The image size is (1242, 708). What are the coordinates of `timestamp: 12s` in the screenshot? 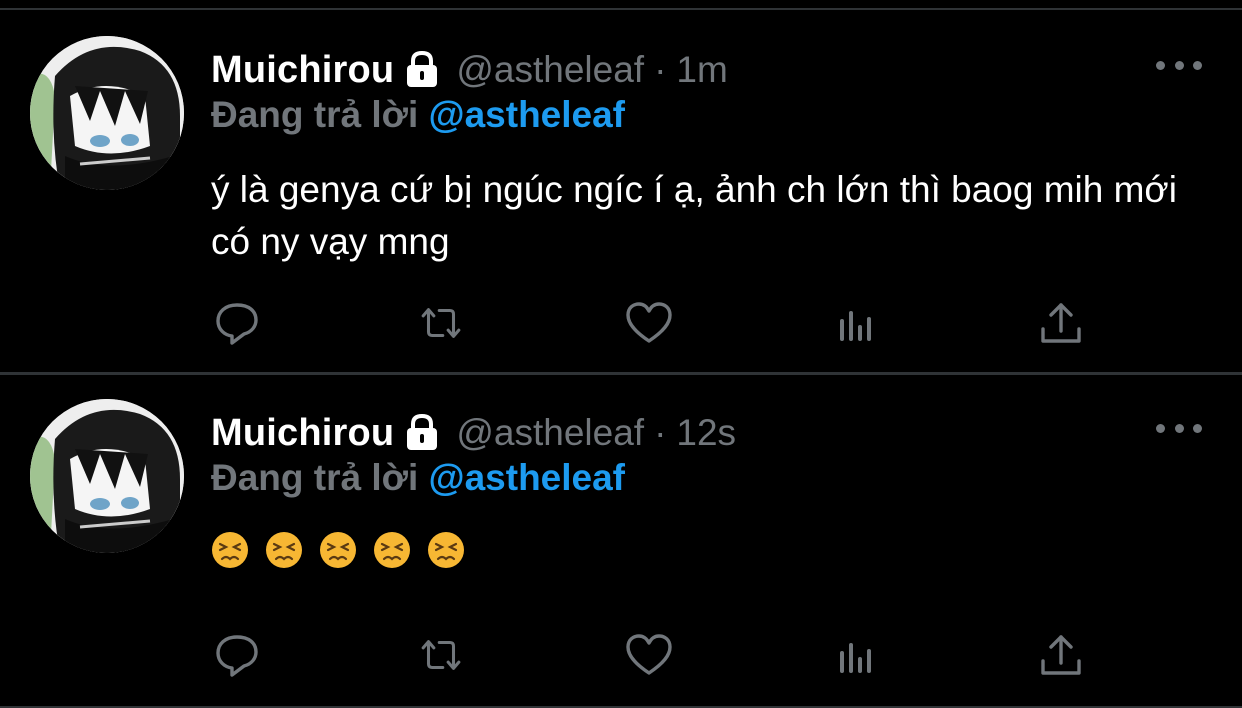 It's located at (706, 433).